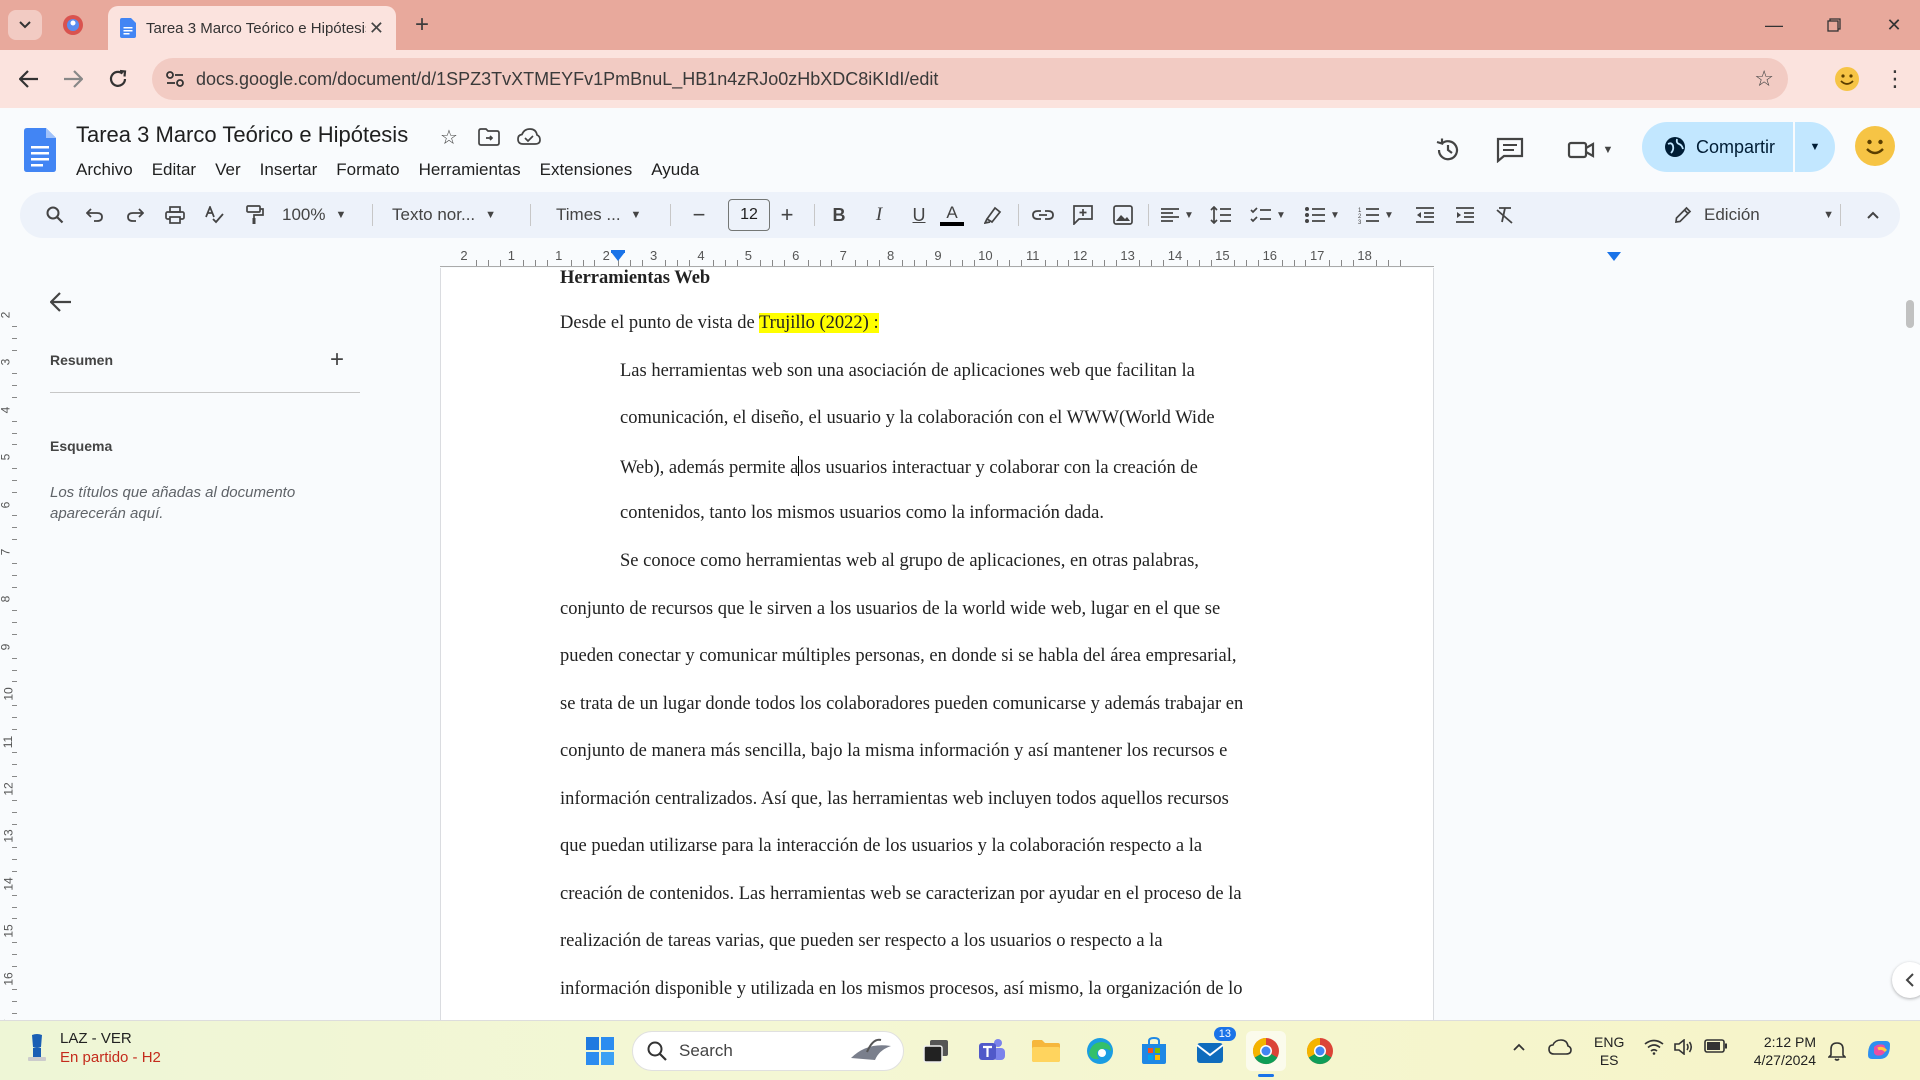  Describe the element at coordinates (1892, 25) in the screenshot. I see `close-window-button: ✕` at that location.